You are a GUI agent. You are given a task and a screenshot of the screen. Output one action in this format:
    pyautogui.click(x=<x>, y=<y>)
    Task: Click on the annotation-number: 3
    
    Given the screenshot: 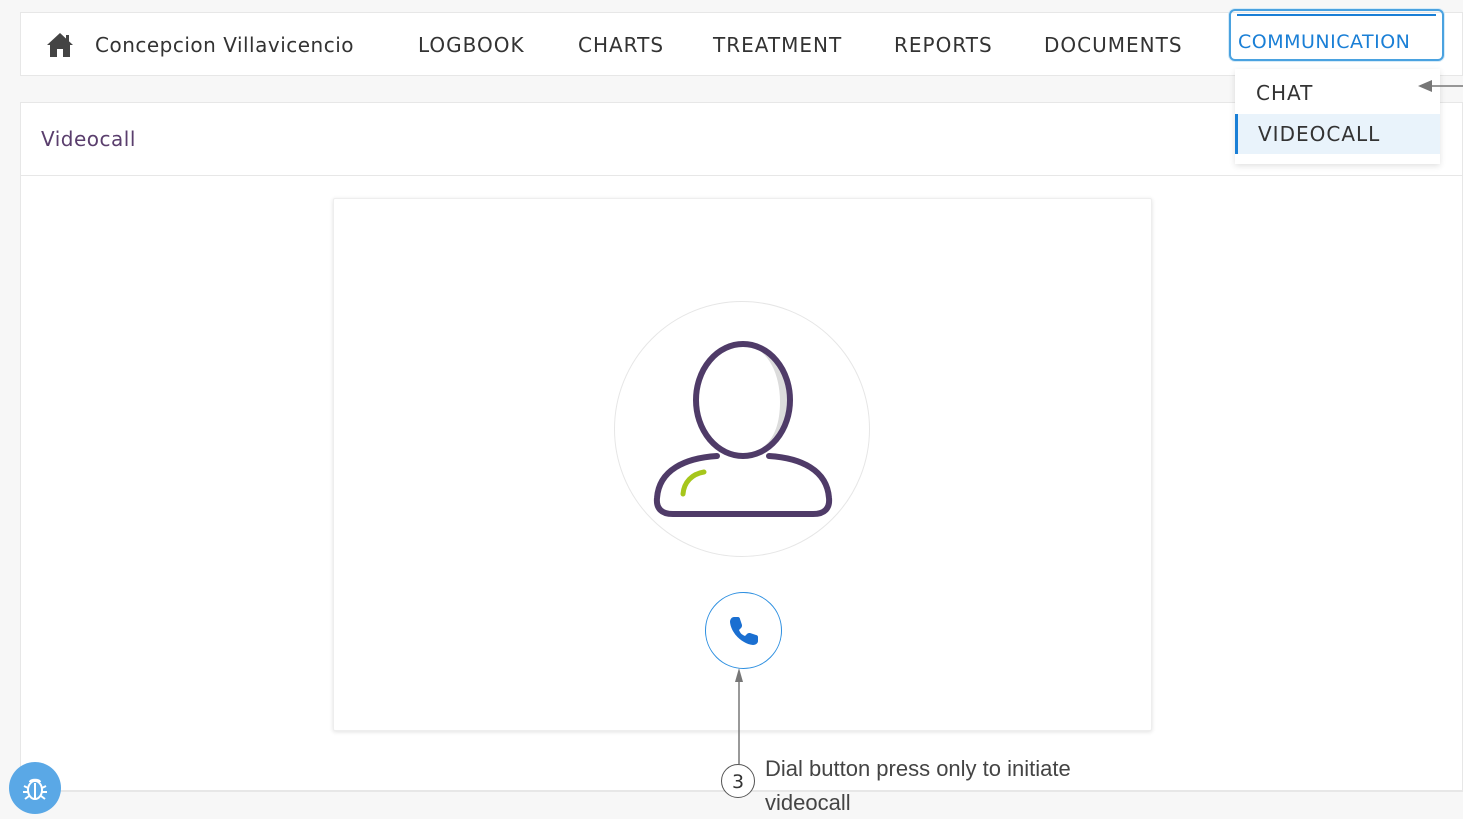 What is the action you would take?
    pyautogui.click(x=738, y=781)
    